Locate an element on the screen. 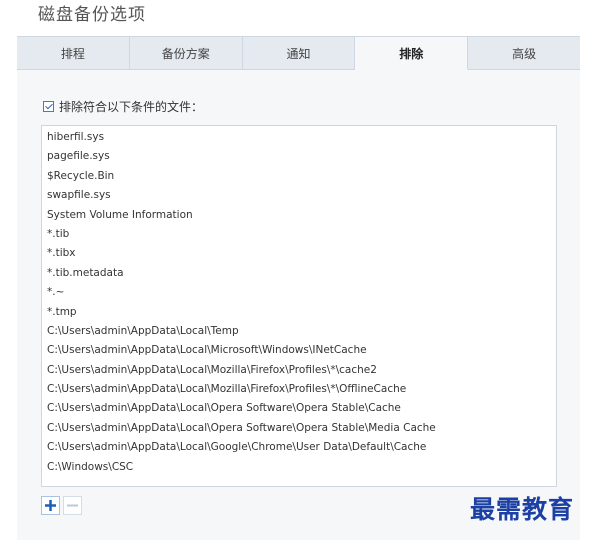 The image size is (592, 540). list-item: $Recycle.Bin is located at coordinates (299, 176).